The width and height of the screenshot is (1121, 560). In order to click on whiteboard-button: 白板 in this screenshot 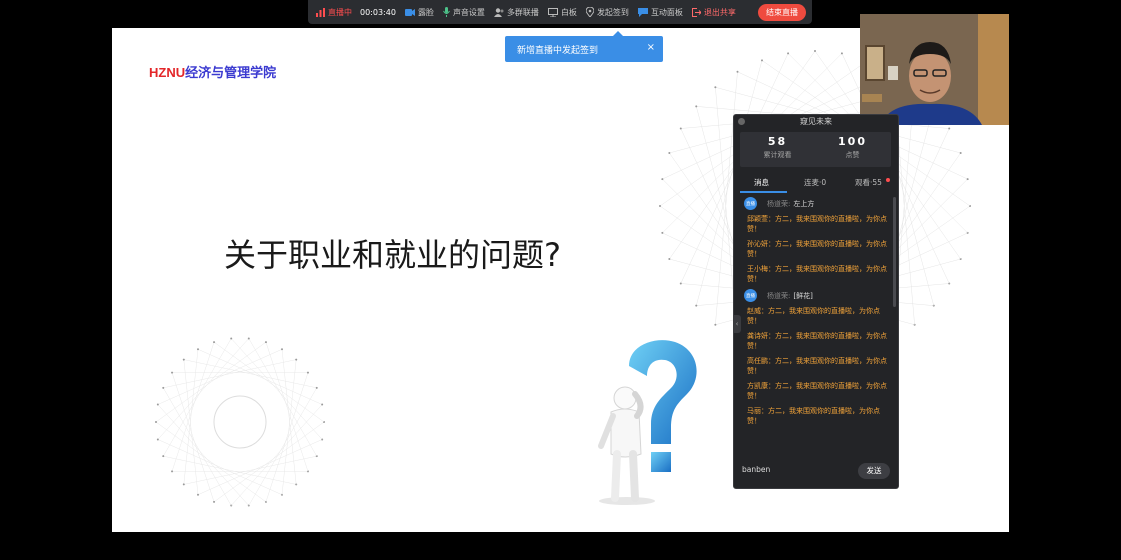, I will do `click(562, 12)`.